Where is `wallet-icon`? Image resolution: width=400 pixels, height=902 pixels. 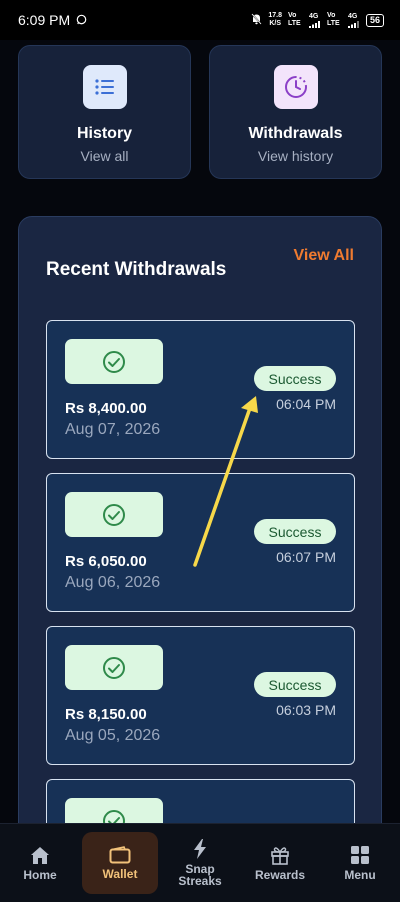 wallet-icon is located at coordinates (120, 855).